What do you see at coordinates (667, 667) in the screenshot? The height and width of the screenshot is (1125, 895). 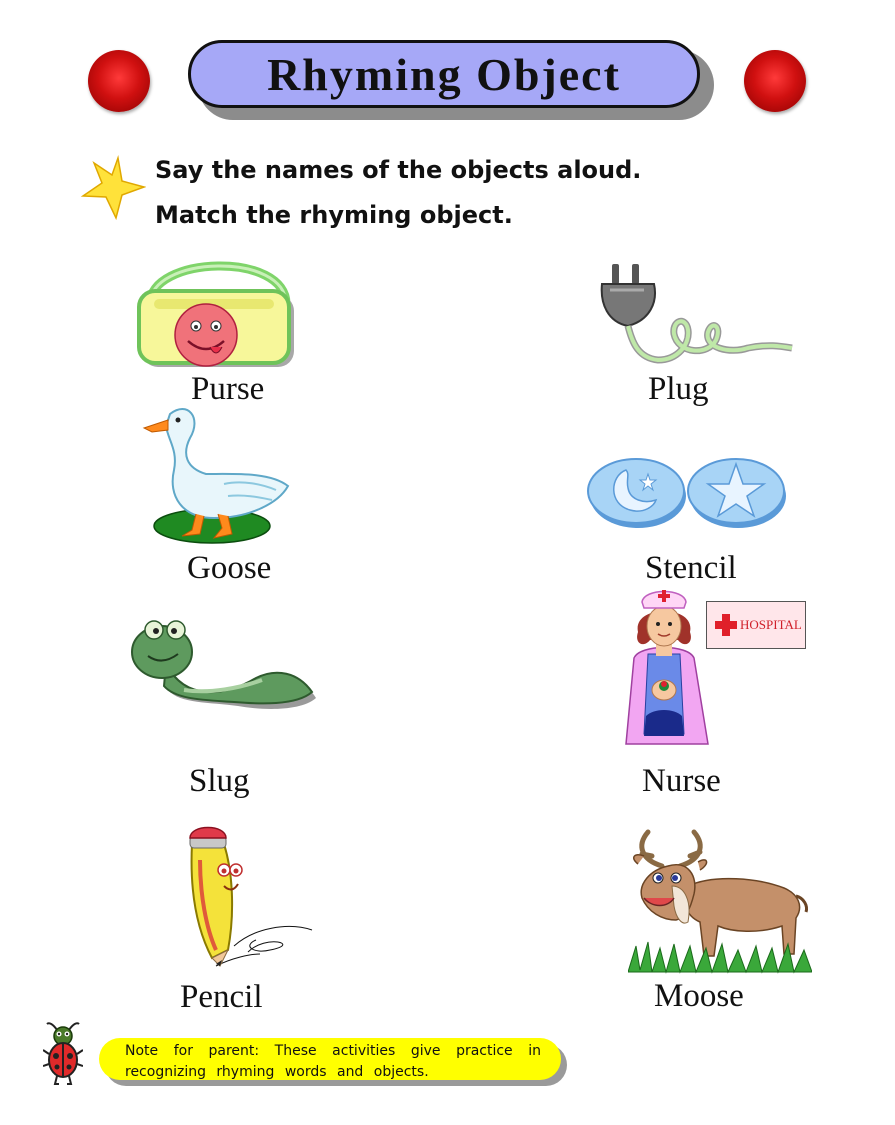 I see `nurse-icon` at bounding box center [667, 667].